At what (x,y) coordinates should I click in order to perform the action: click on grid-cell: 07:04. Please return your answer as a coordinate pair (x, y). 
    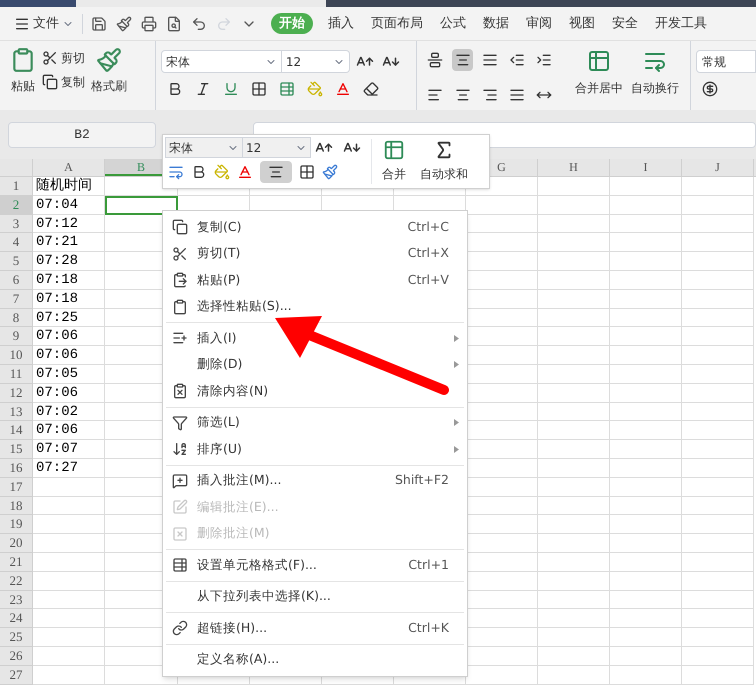
    Looking at the image, I should click on (69, 205).